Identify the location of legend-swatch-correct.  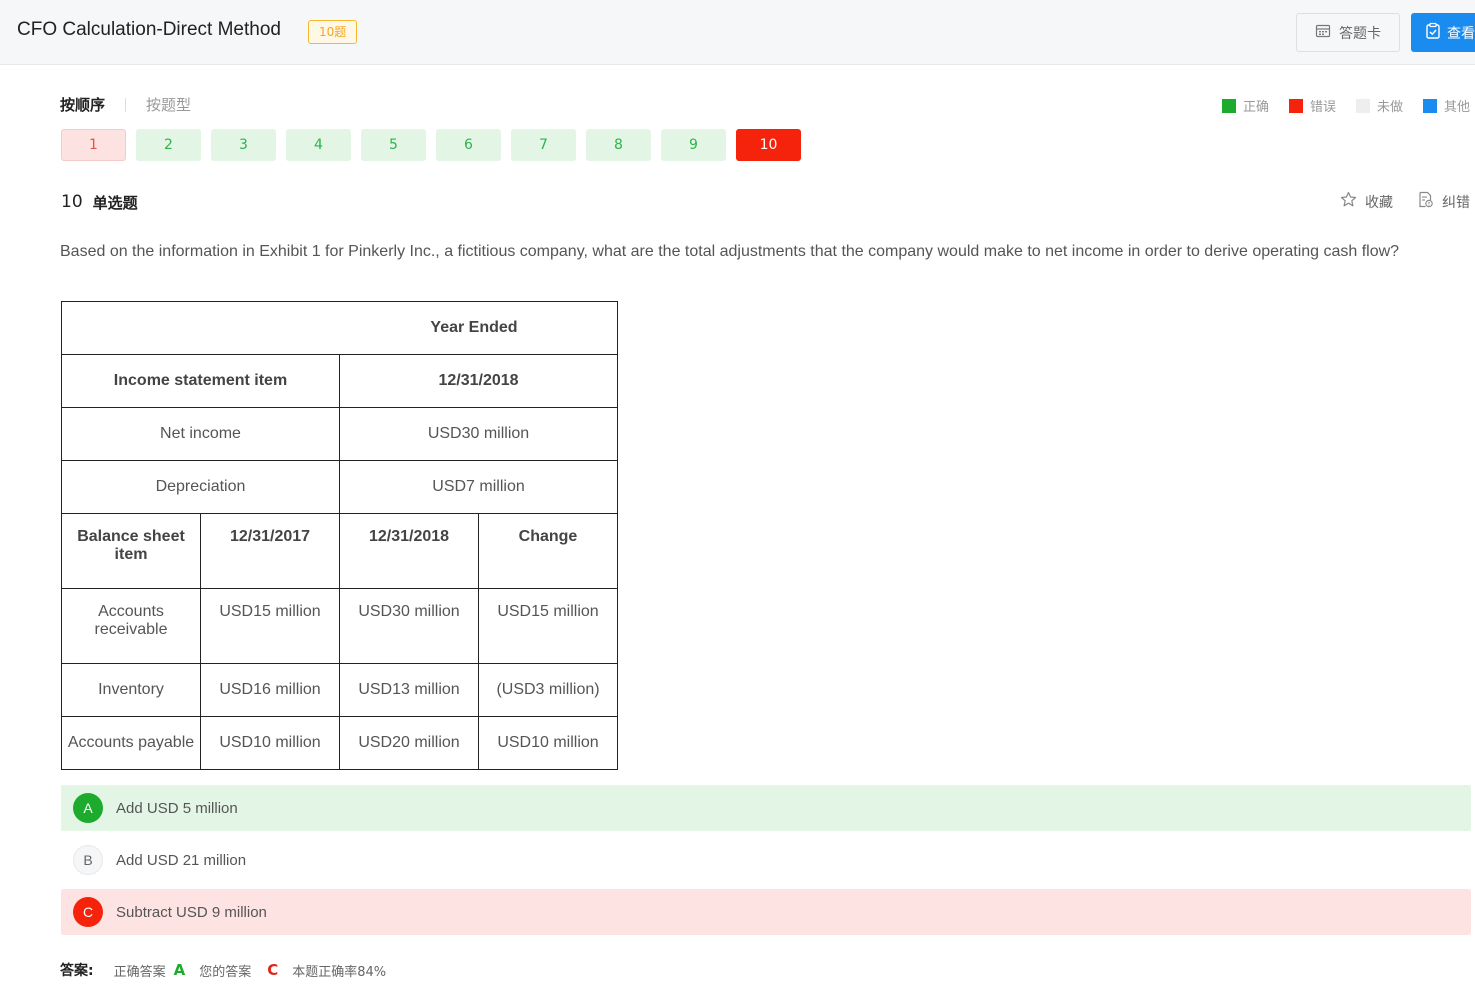
(1228, 105).